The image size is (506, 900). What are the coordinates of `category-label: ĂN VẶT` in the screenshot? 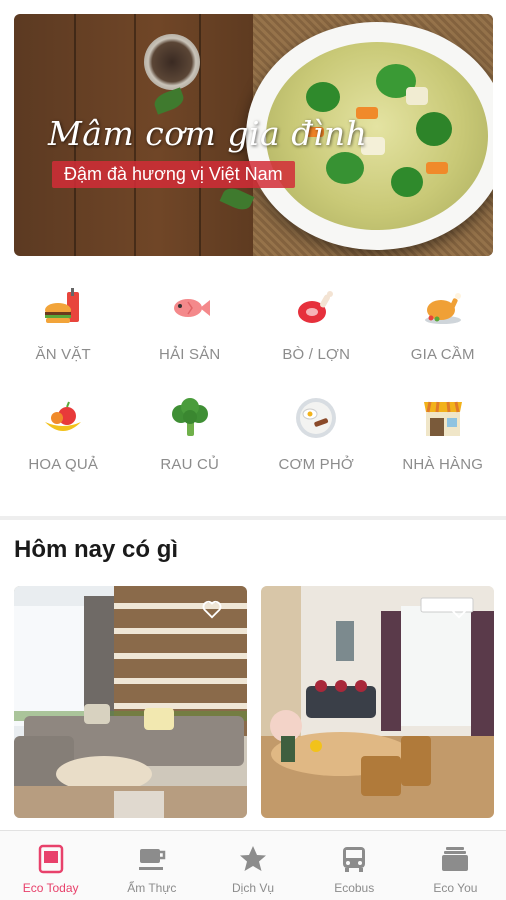 It's located at (63, 354).